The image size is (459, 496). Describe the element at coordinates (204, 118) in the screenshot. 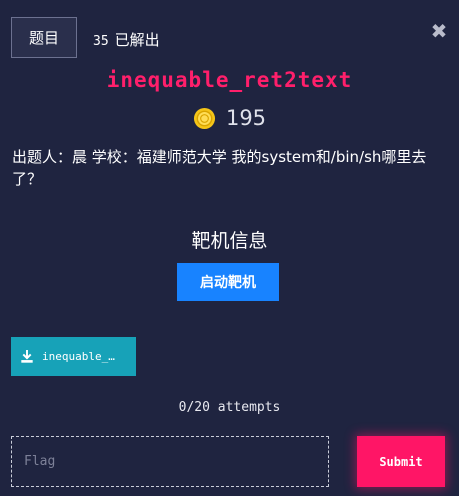

I see `coin-icon` at that location.